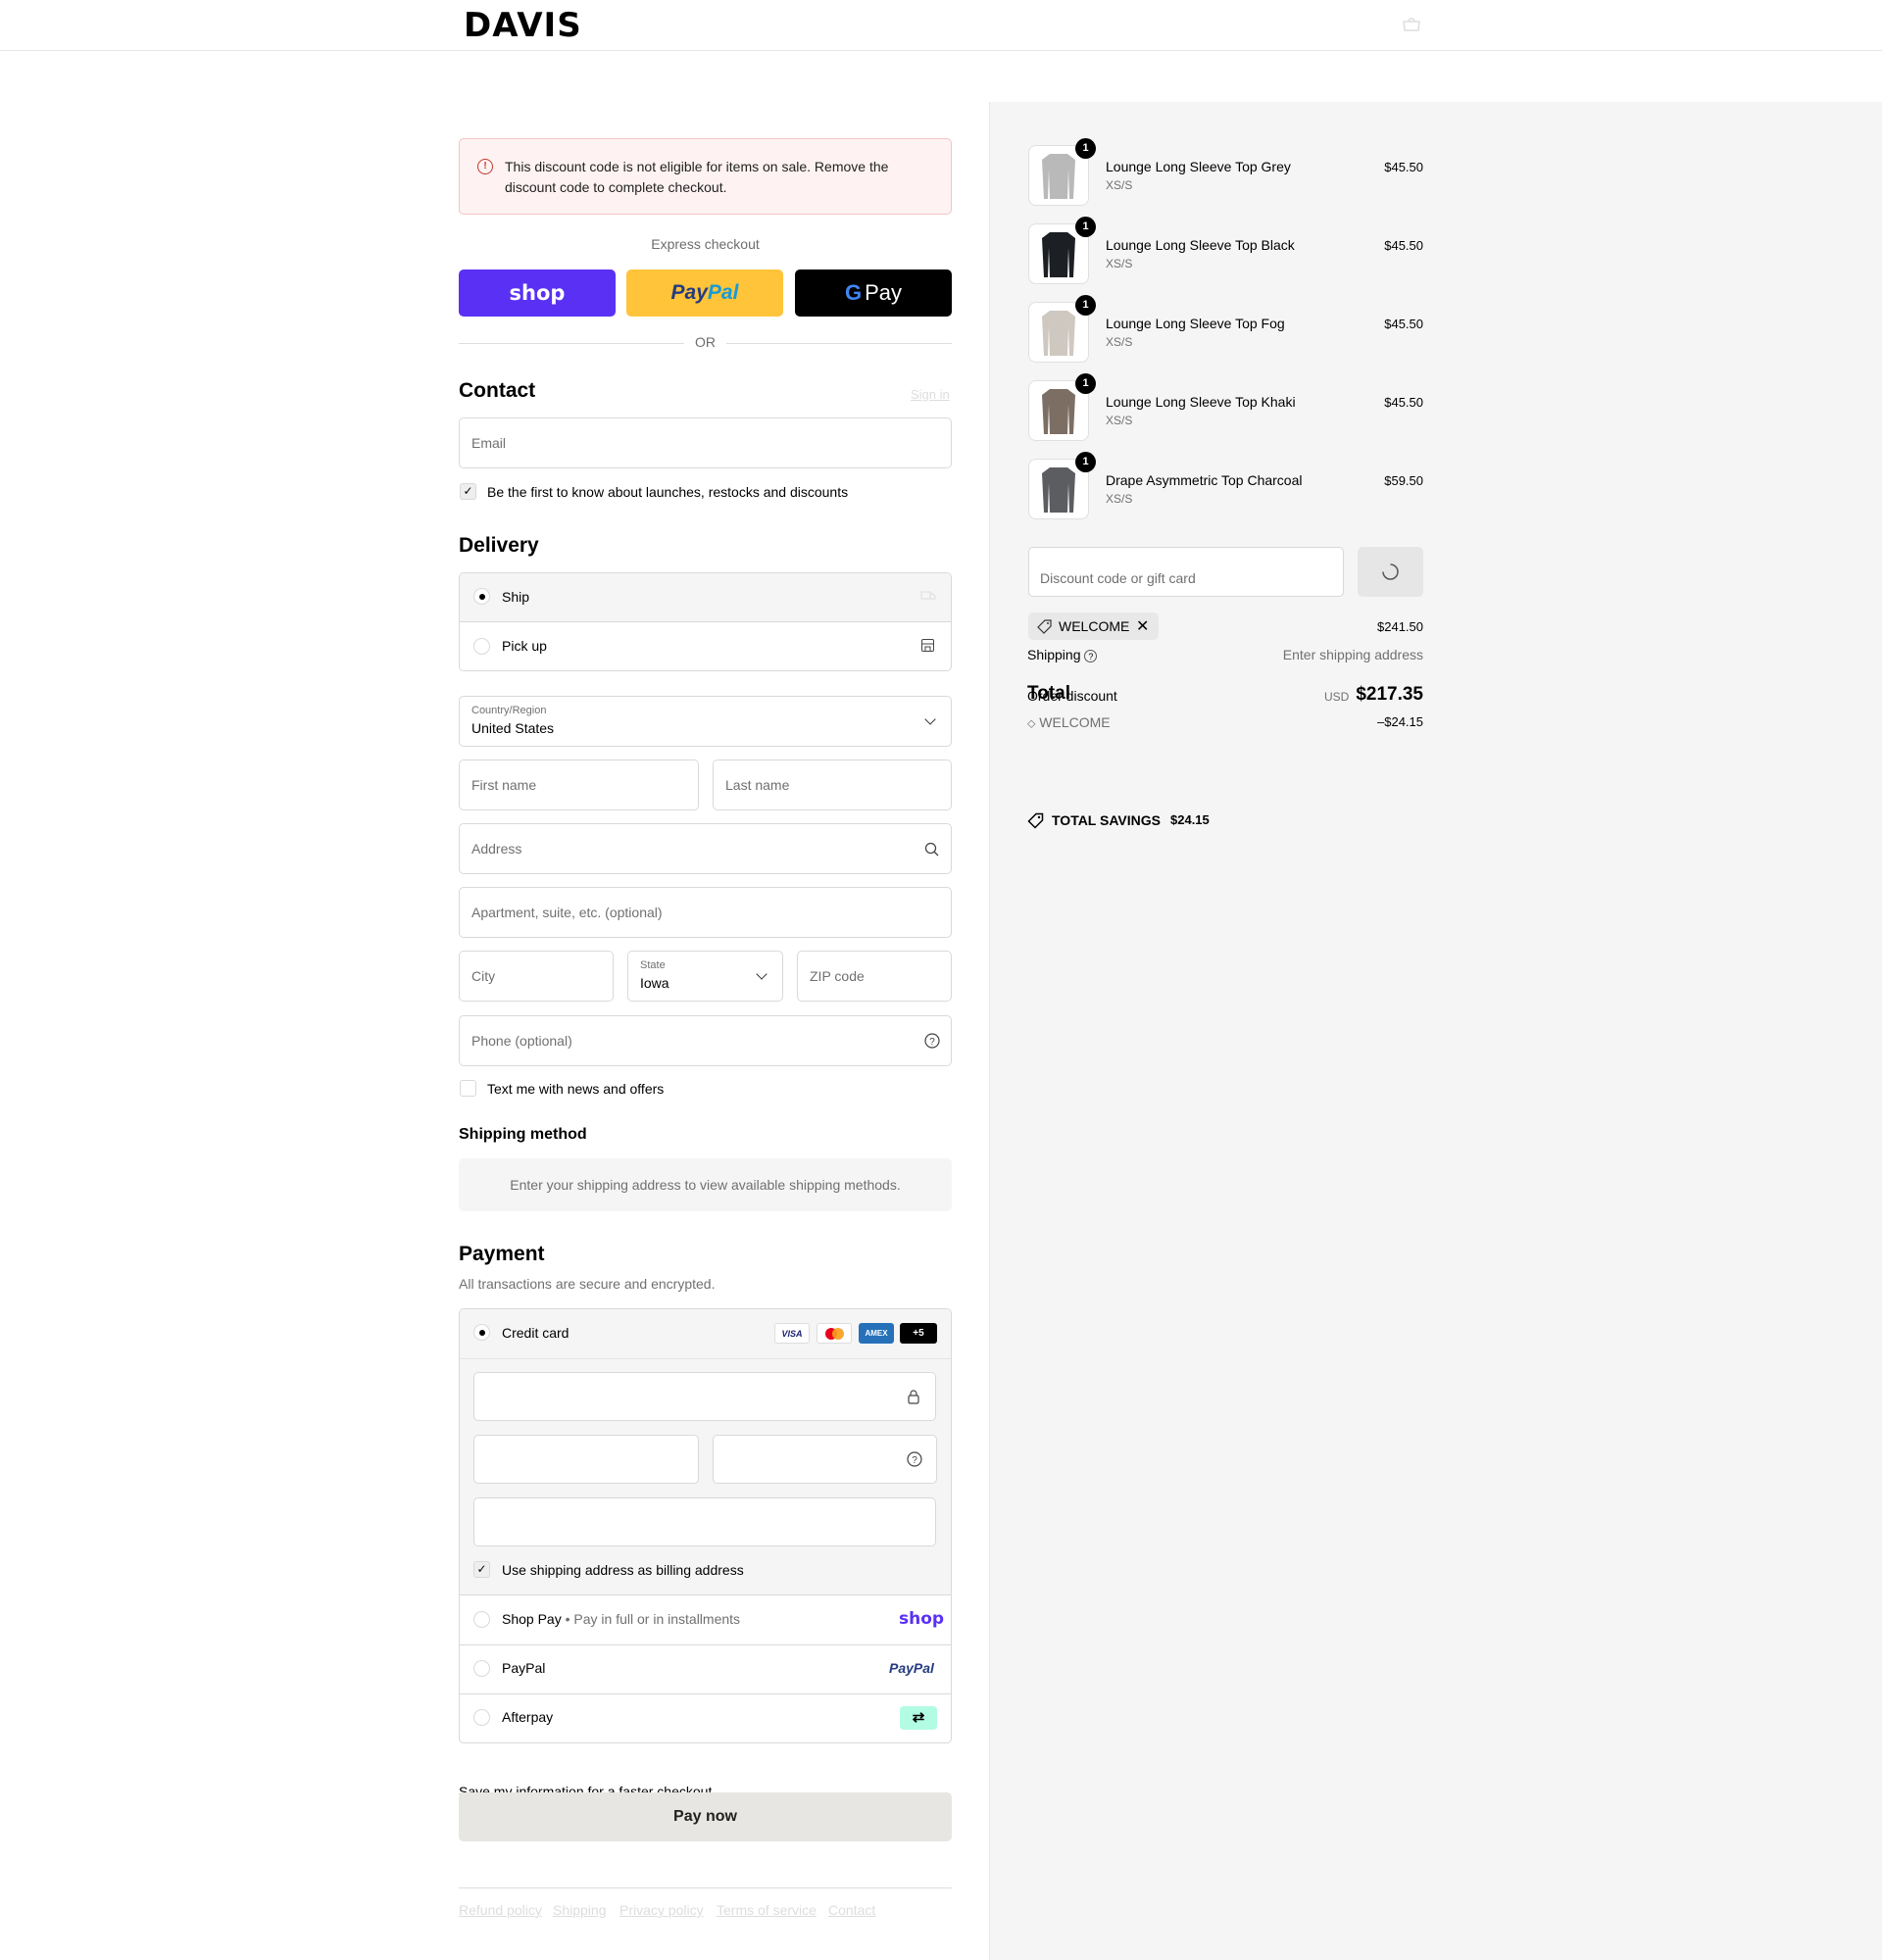 This screenshot has width=1882, height=1960. What do you see at coordinates (928, 595) in the screenshot?
I see `truck-icon` at bounding box center [928, 595].